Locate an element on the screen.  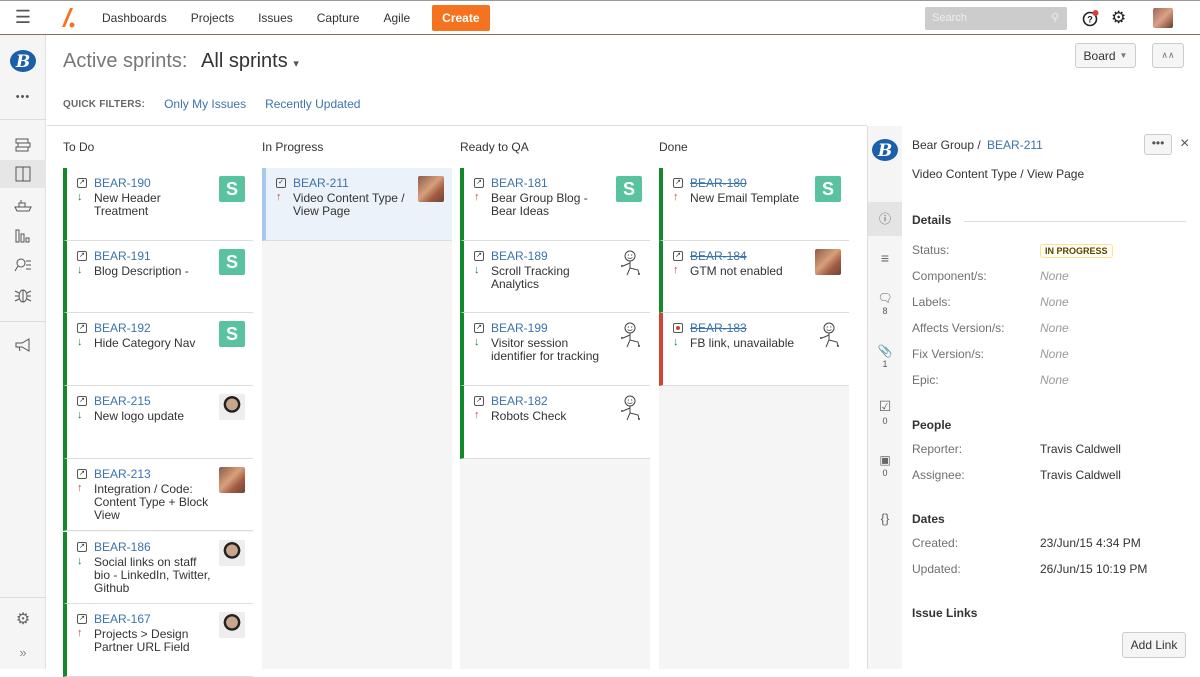
comments-icon: 🗨 8 is located at coordinates (885, 303).